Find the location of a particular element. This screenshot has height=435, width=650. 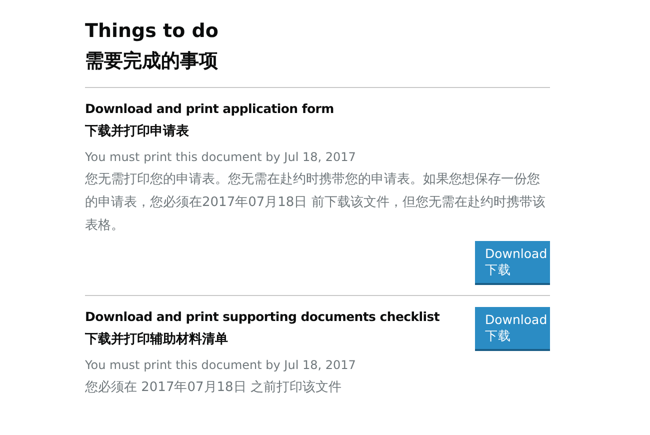

task-title: Download and print application form is located at coordinates (210, 109).